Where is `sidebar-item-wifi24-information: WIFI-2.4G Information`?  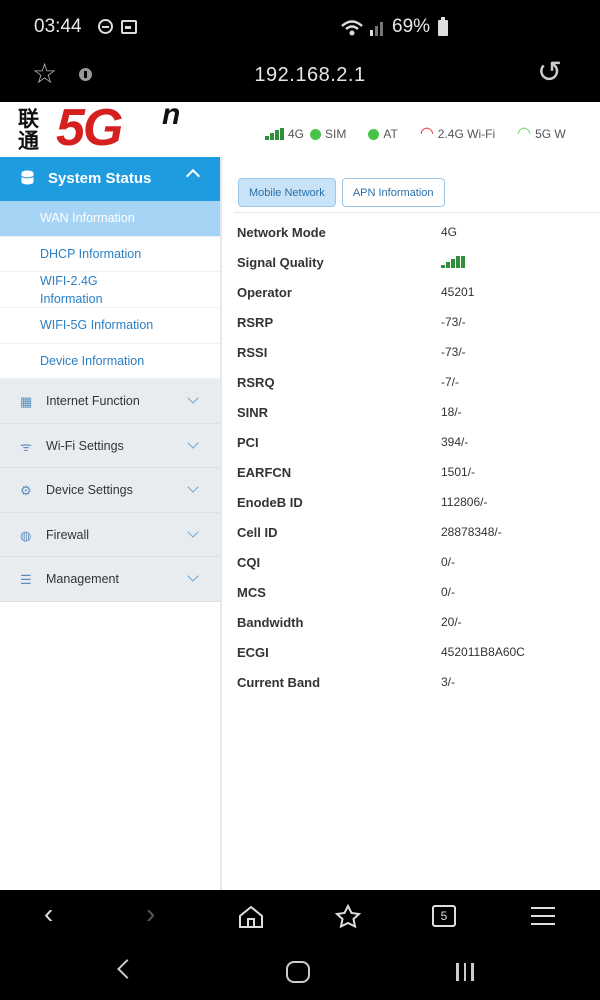 sidebar-item-wifi24-information: WIFI-2.4G Information is located at coordinates (110, 290).